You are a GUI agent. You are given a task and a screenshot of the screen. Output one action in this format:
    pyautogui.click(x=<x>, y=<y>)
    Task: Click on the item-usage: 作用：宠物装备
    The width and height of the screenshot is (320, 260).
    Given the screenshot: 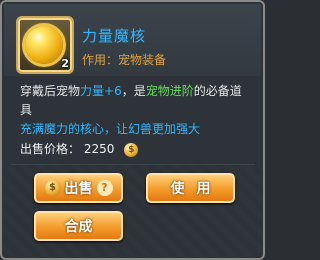 What is the action you would take?
    pyautogui.click(x=124, y=59)
    